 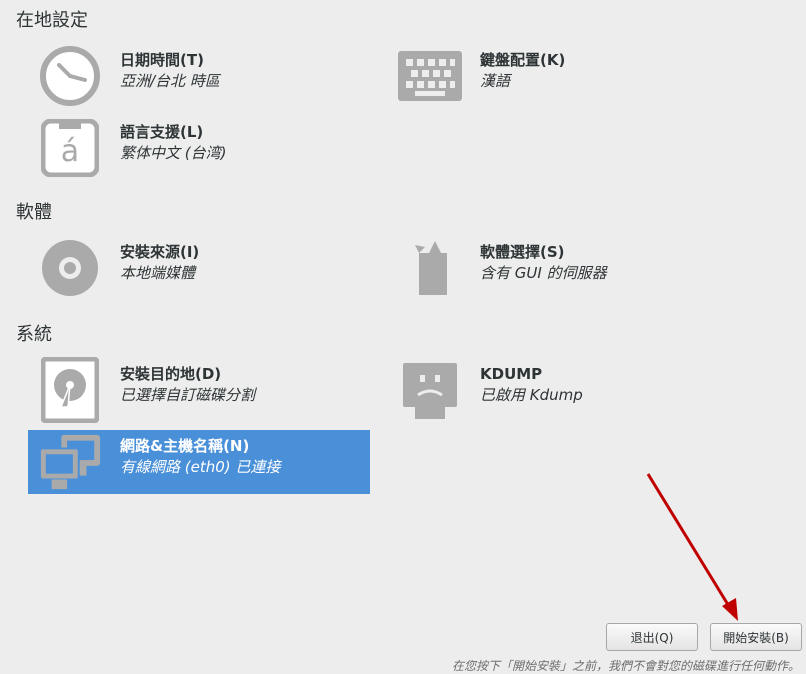 I want to click on section-title-system: 系統, so click(x=34, y=334).